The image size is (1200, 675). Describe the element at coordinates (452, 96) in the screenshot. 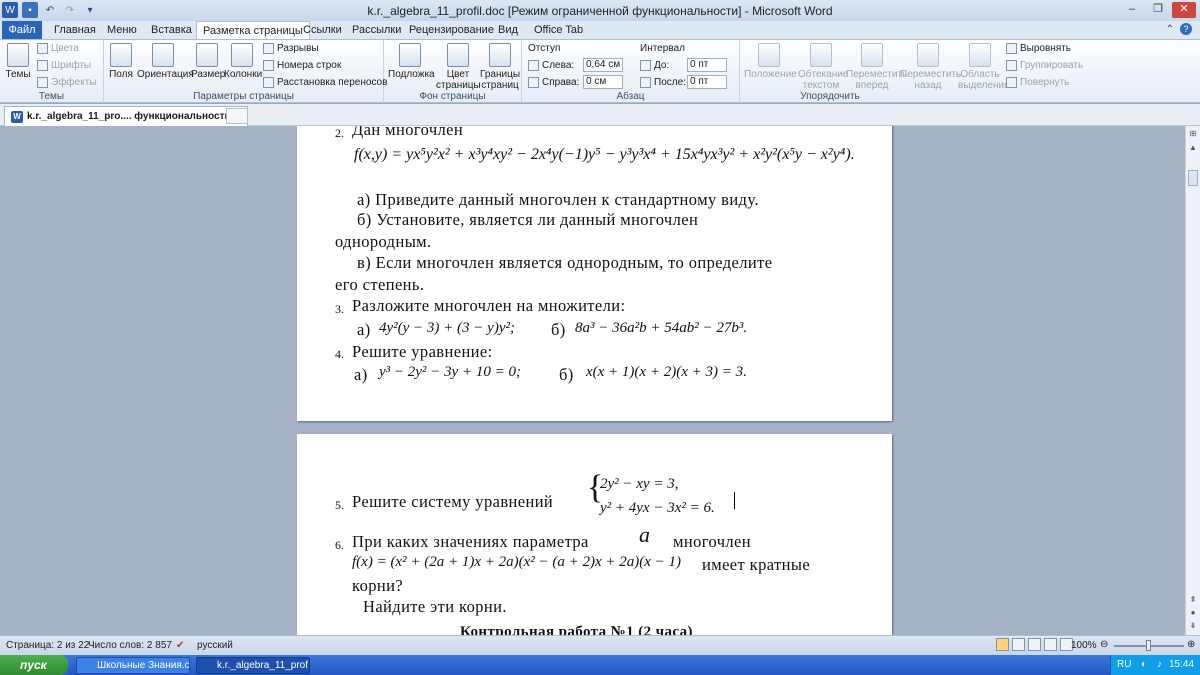

I see `page-background-group-label: Фон страницы` at that location.